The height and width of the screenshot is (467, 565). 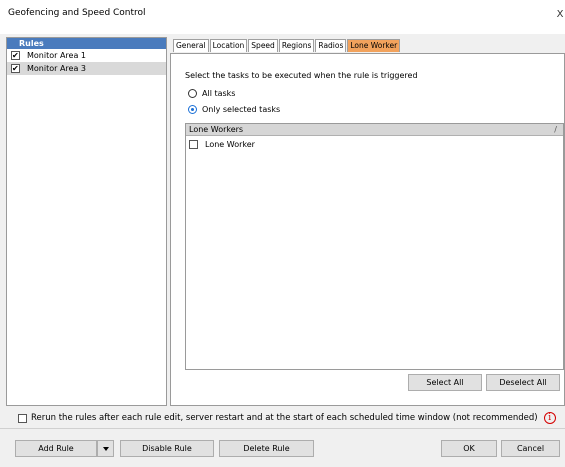 I want to click on rule-label: Monitor Area 1, so click(x=56, y=55).